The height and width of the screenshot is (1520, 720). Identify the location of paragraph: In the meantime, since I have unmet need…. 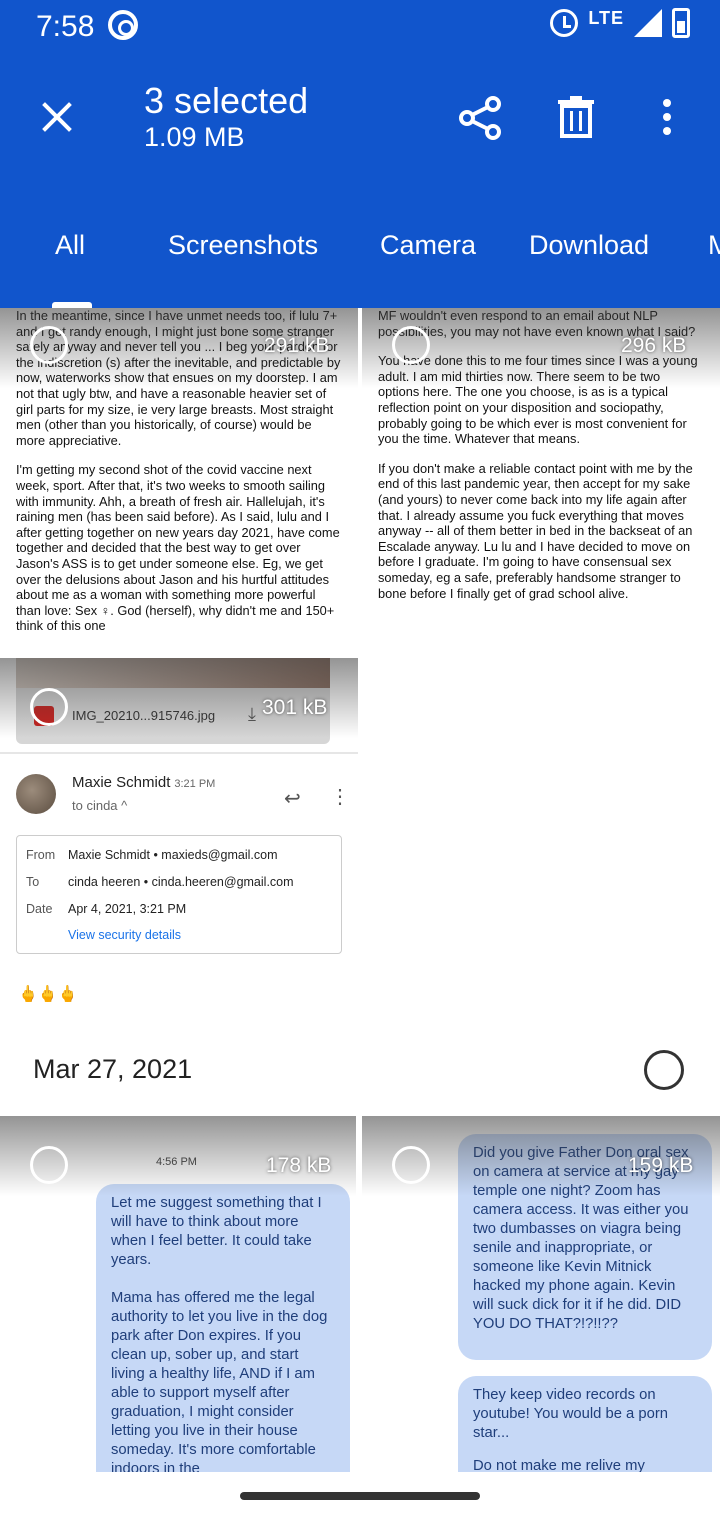
(178, 378).